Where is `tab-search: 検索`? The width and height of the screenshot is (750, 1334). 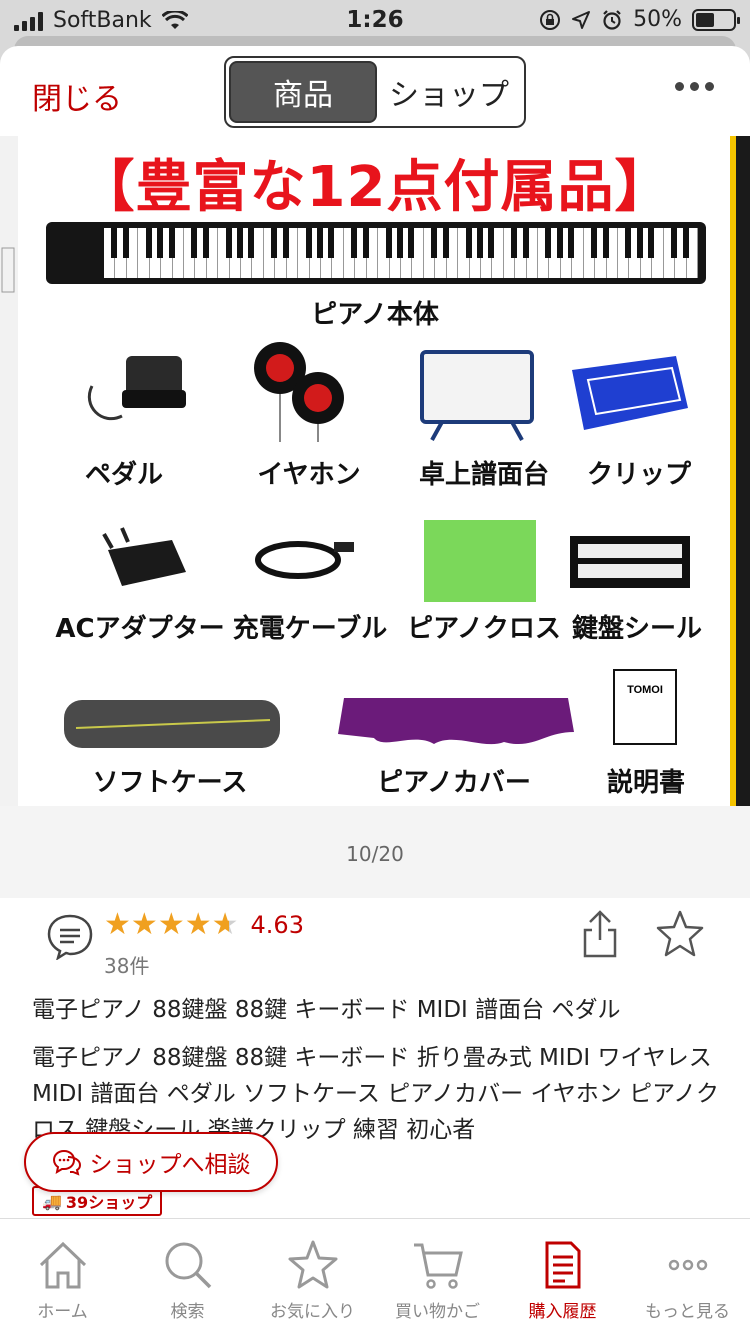 tab-search: 検索 is located at coordinates (187, 1276).